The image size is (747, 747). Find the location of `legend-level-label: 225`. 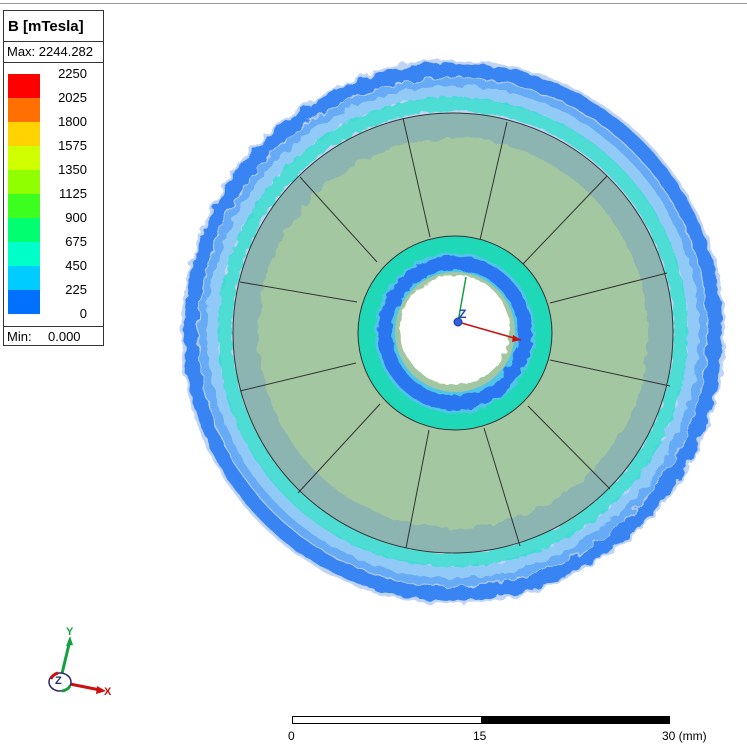

legend-level-label: 225 is located at coordinates (76, 289).